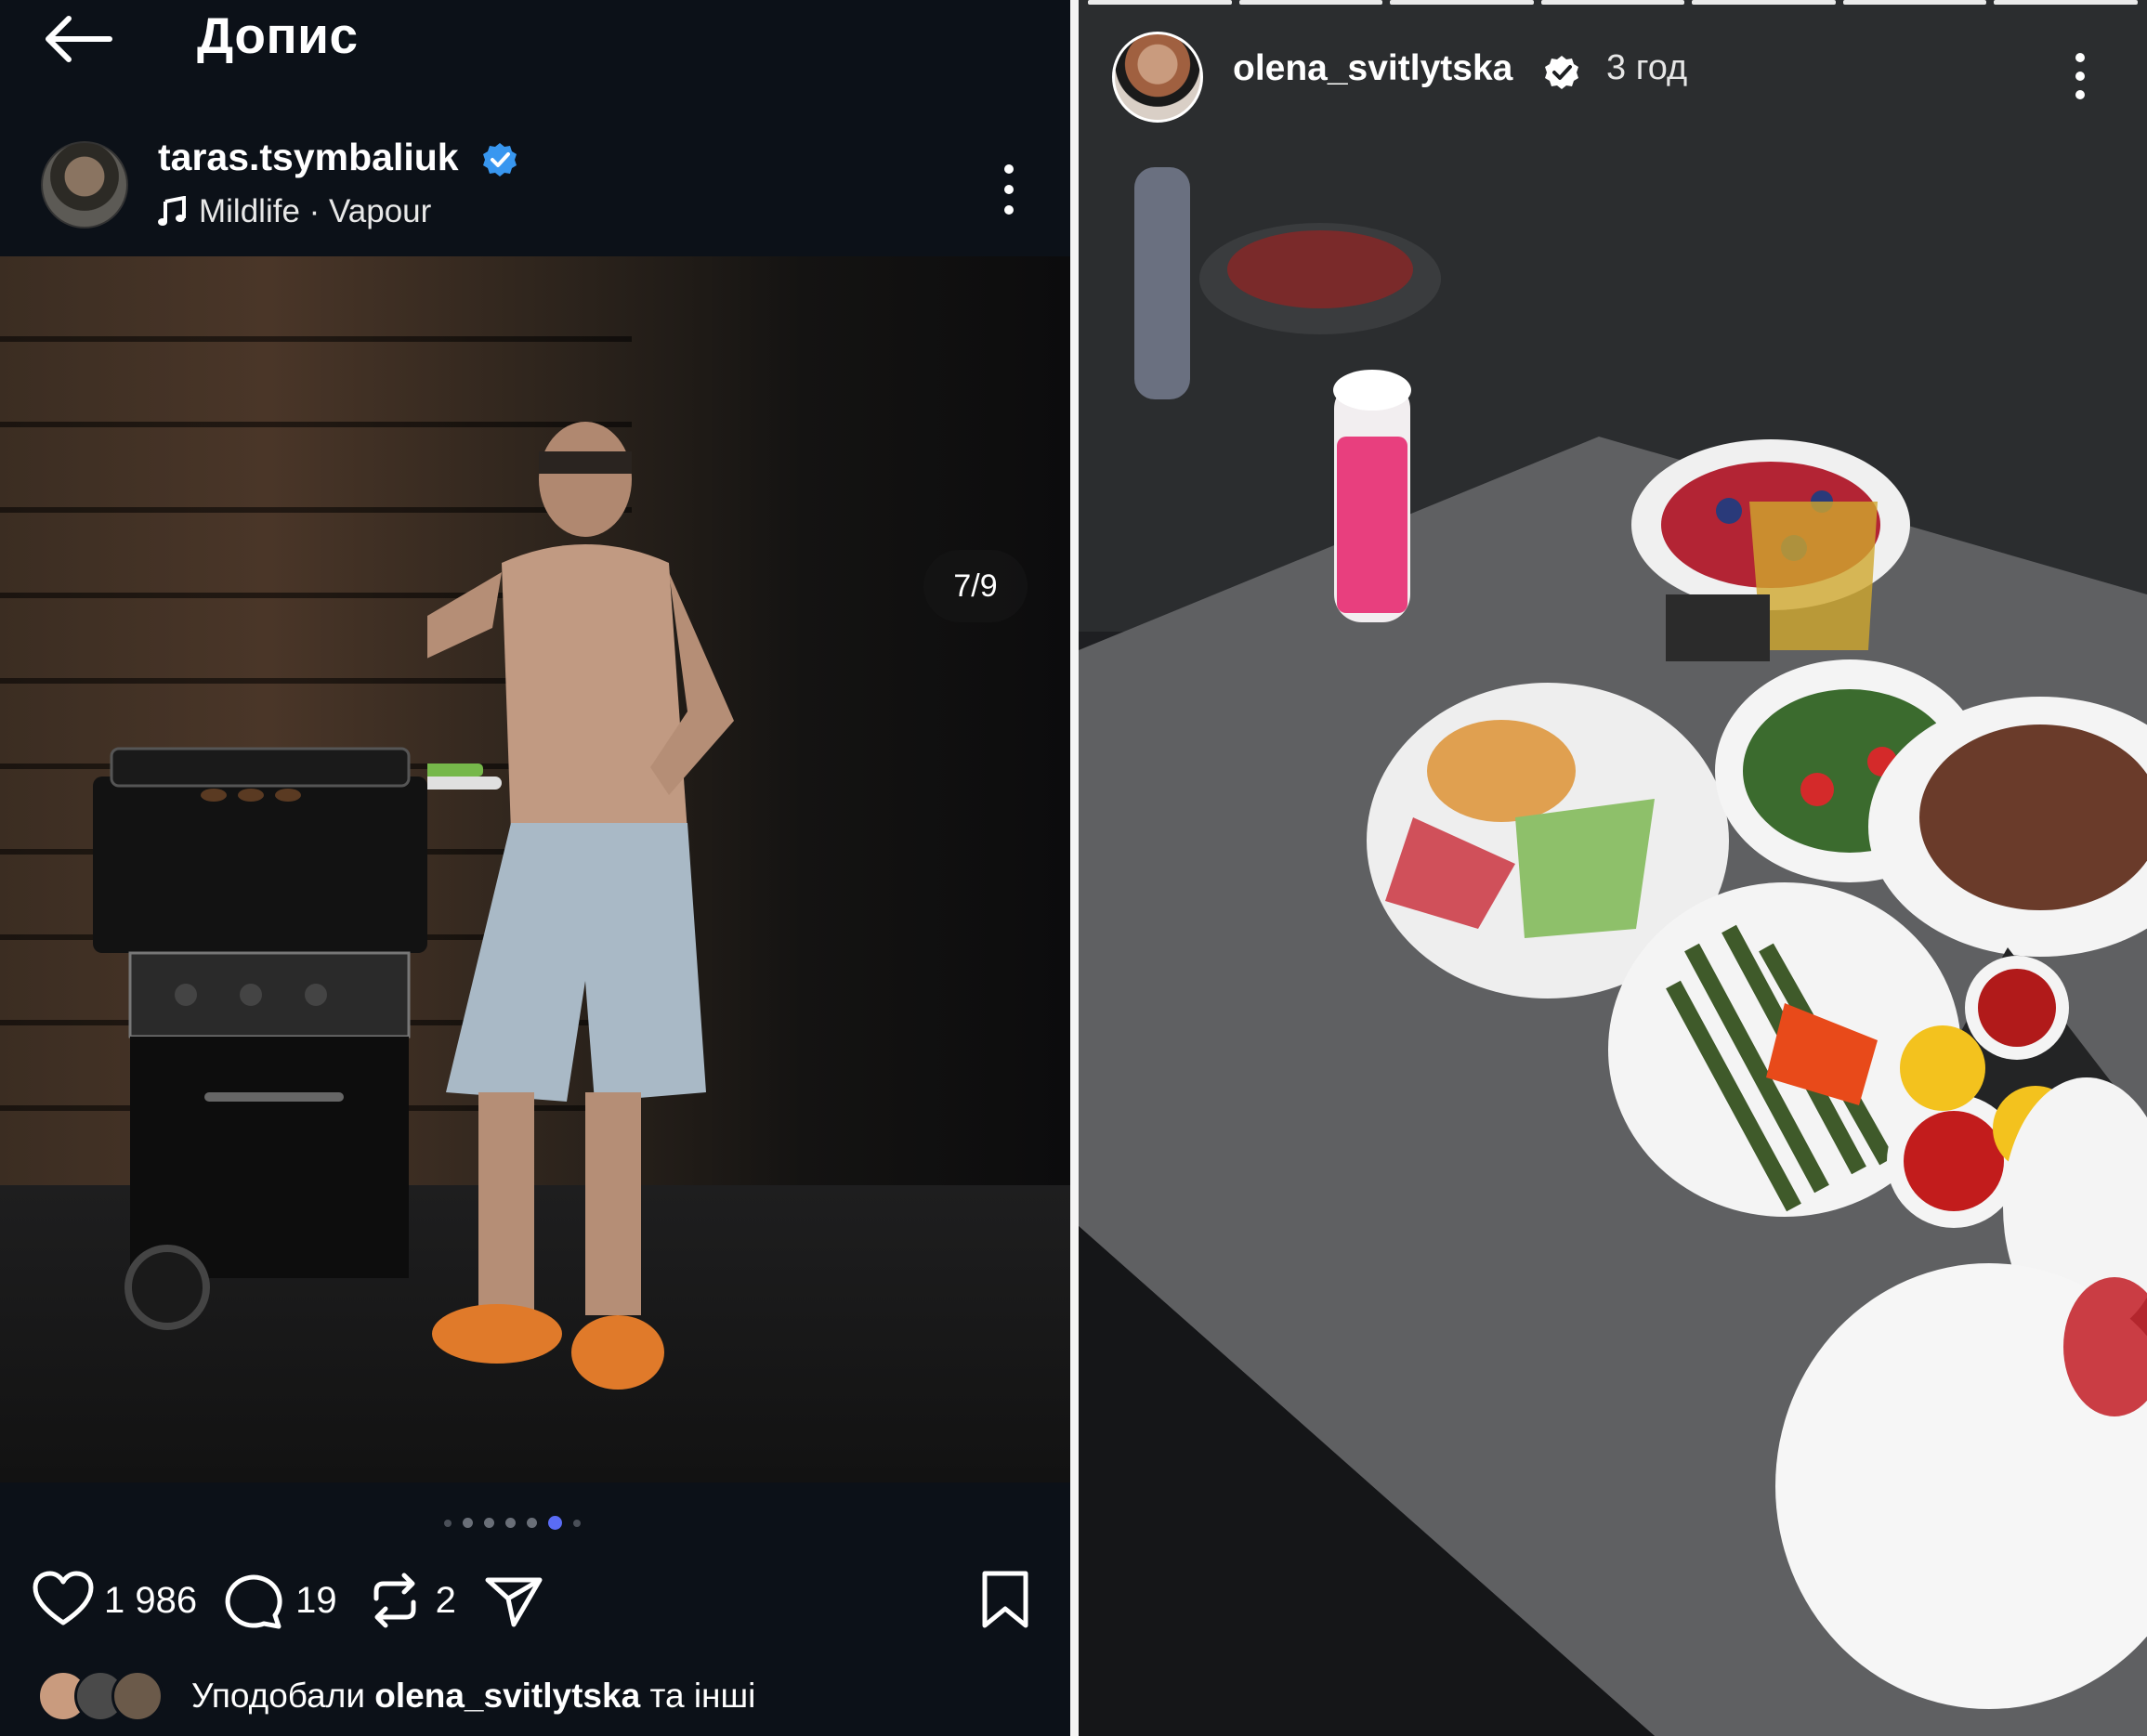 The width and height of the screenshot is (2147, 1736). What do you see at coordinates (535, 188) in the screenshot?
I see `post-header: taras.tsymbaliuk Mildlife · Vapour` at bounding box center [535, 188].